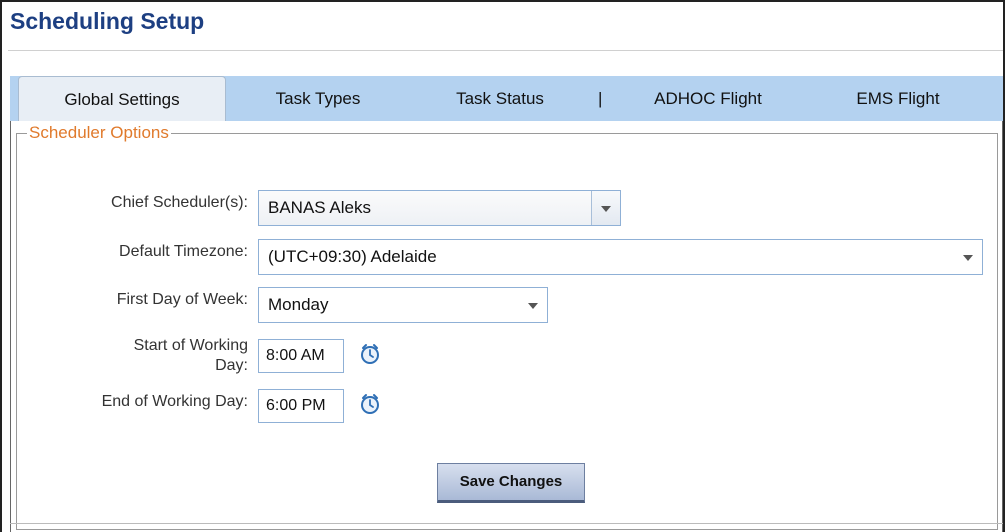  Describe the element at coordinates (500, 98) in the screenshot. I see `tab-task-status: Task Status` at that location.